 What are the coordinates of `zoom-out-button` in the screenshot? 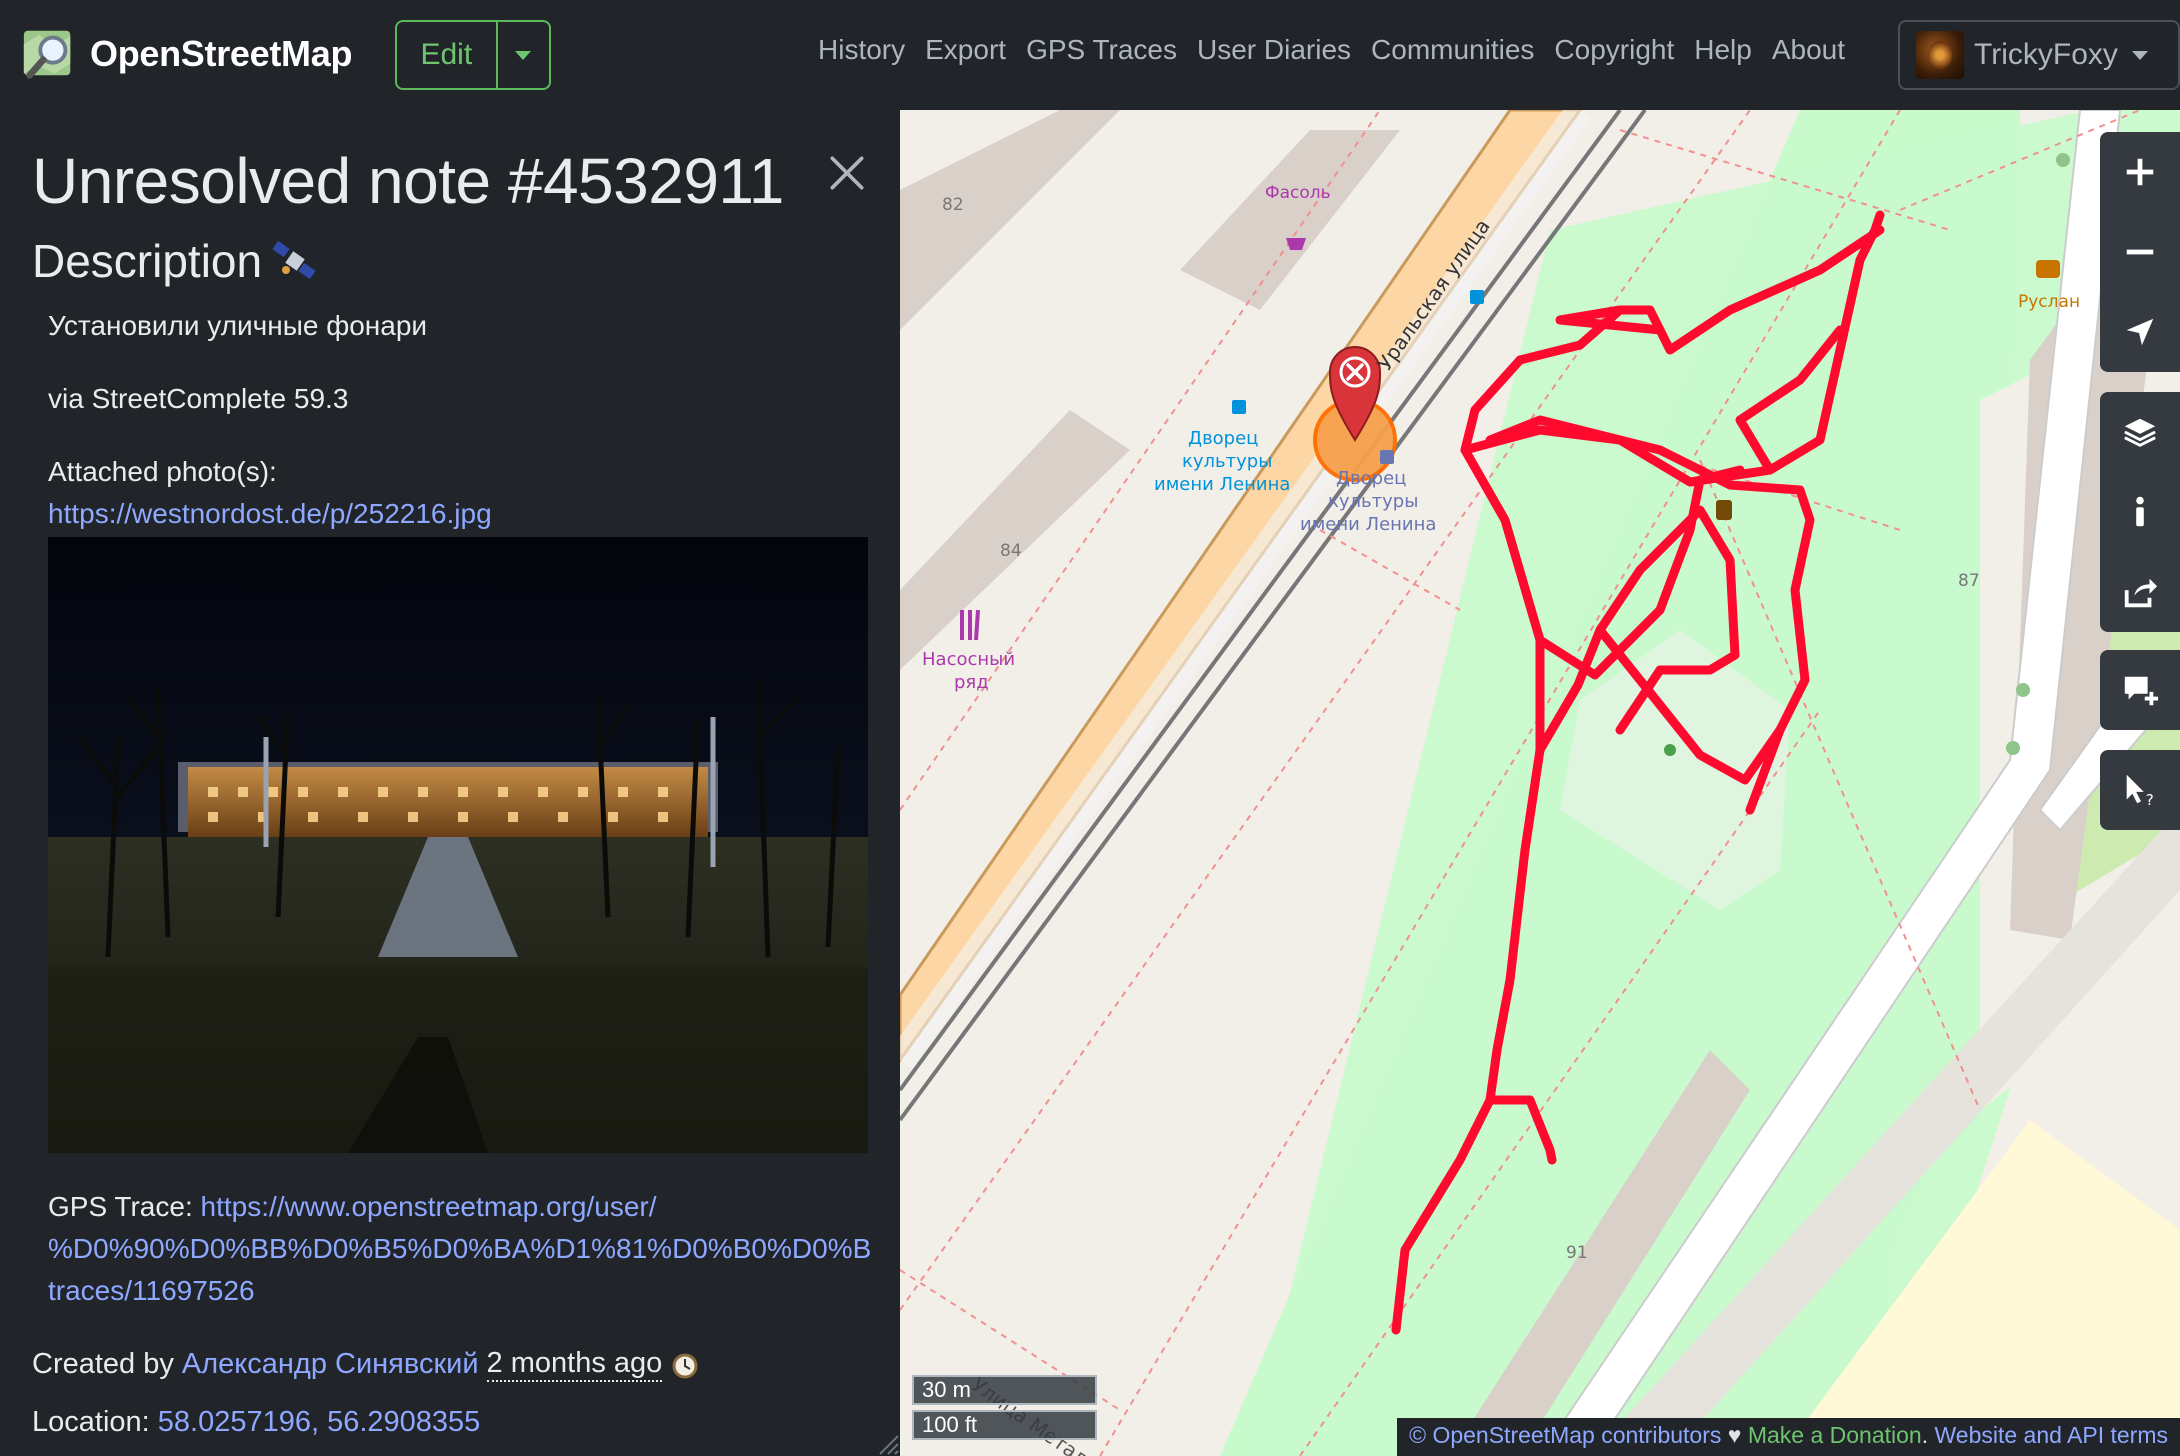 It's located at (2140, 252).